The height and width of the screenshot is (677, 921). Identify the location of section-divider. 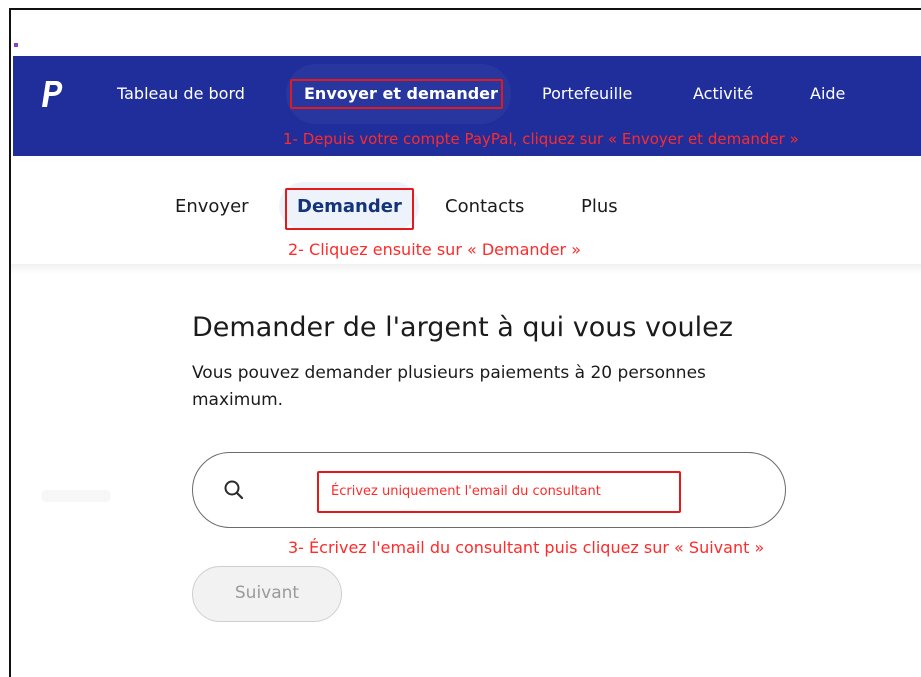
(466, 269).